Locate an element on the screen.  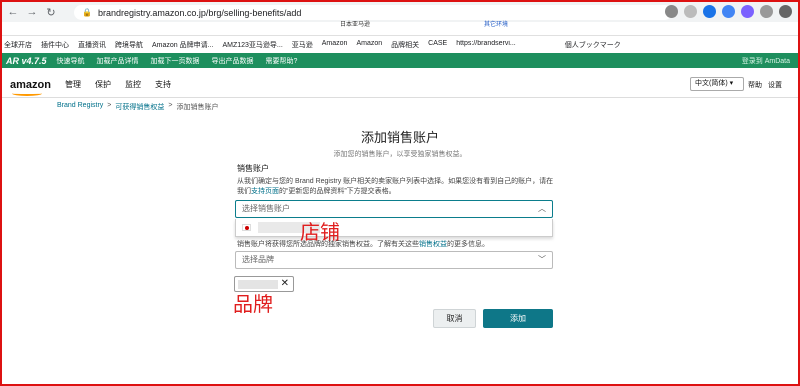
back-icon: ← is located at coordinates (13, 12).